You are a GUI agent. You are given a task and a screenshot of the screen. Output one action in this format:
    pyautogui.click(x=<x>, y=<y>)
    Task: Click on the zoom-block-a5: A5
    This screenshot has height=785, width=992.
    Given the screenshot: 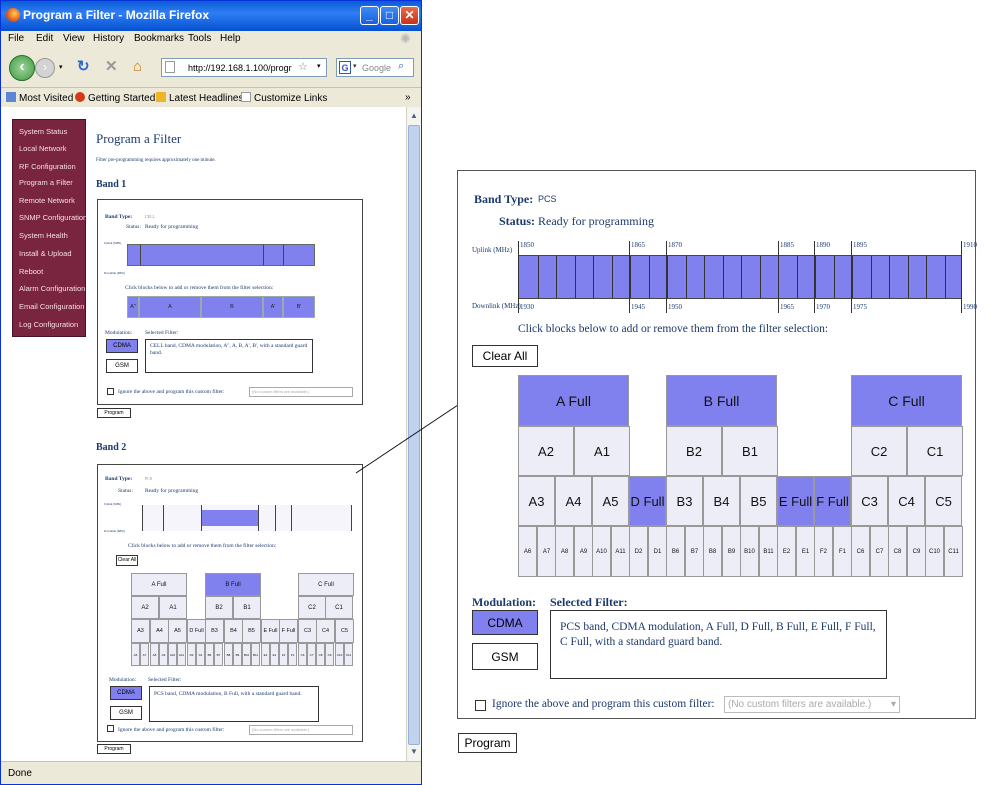 What is the action you would take?
    pyautogui.click(x=610, y=501)
    